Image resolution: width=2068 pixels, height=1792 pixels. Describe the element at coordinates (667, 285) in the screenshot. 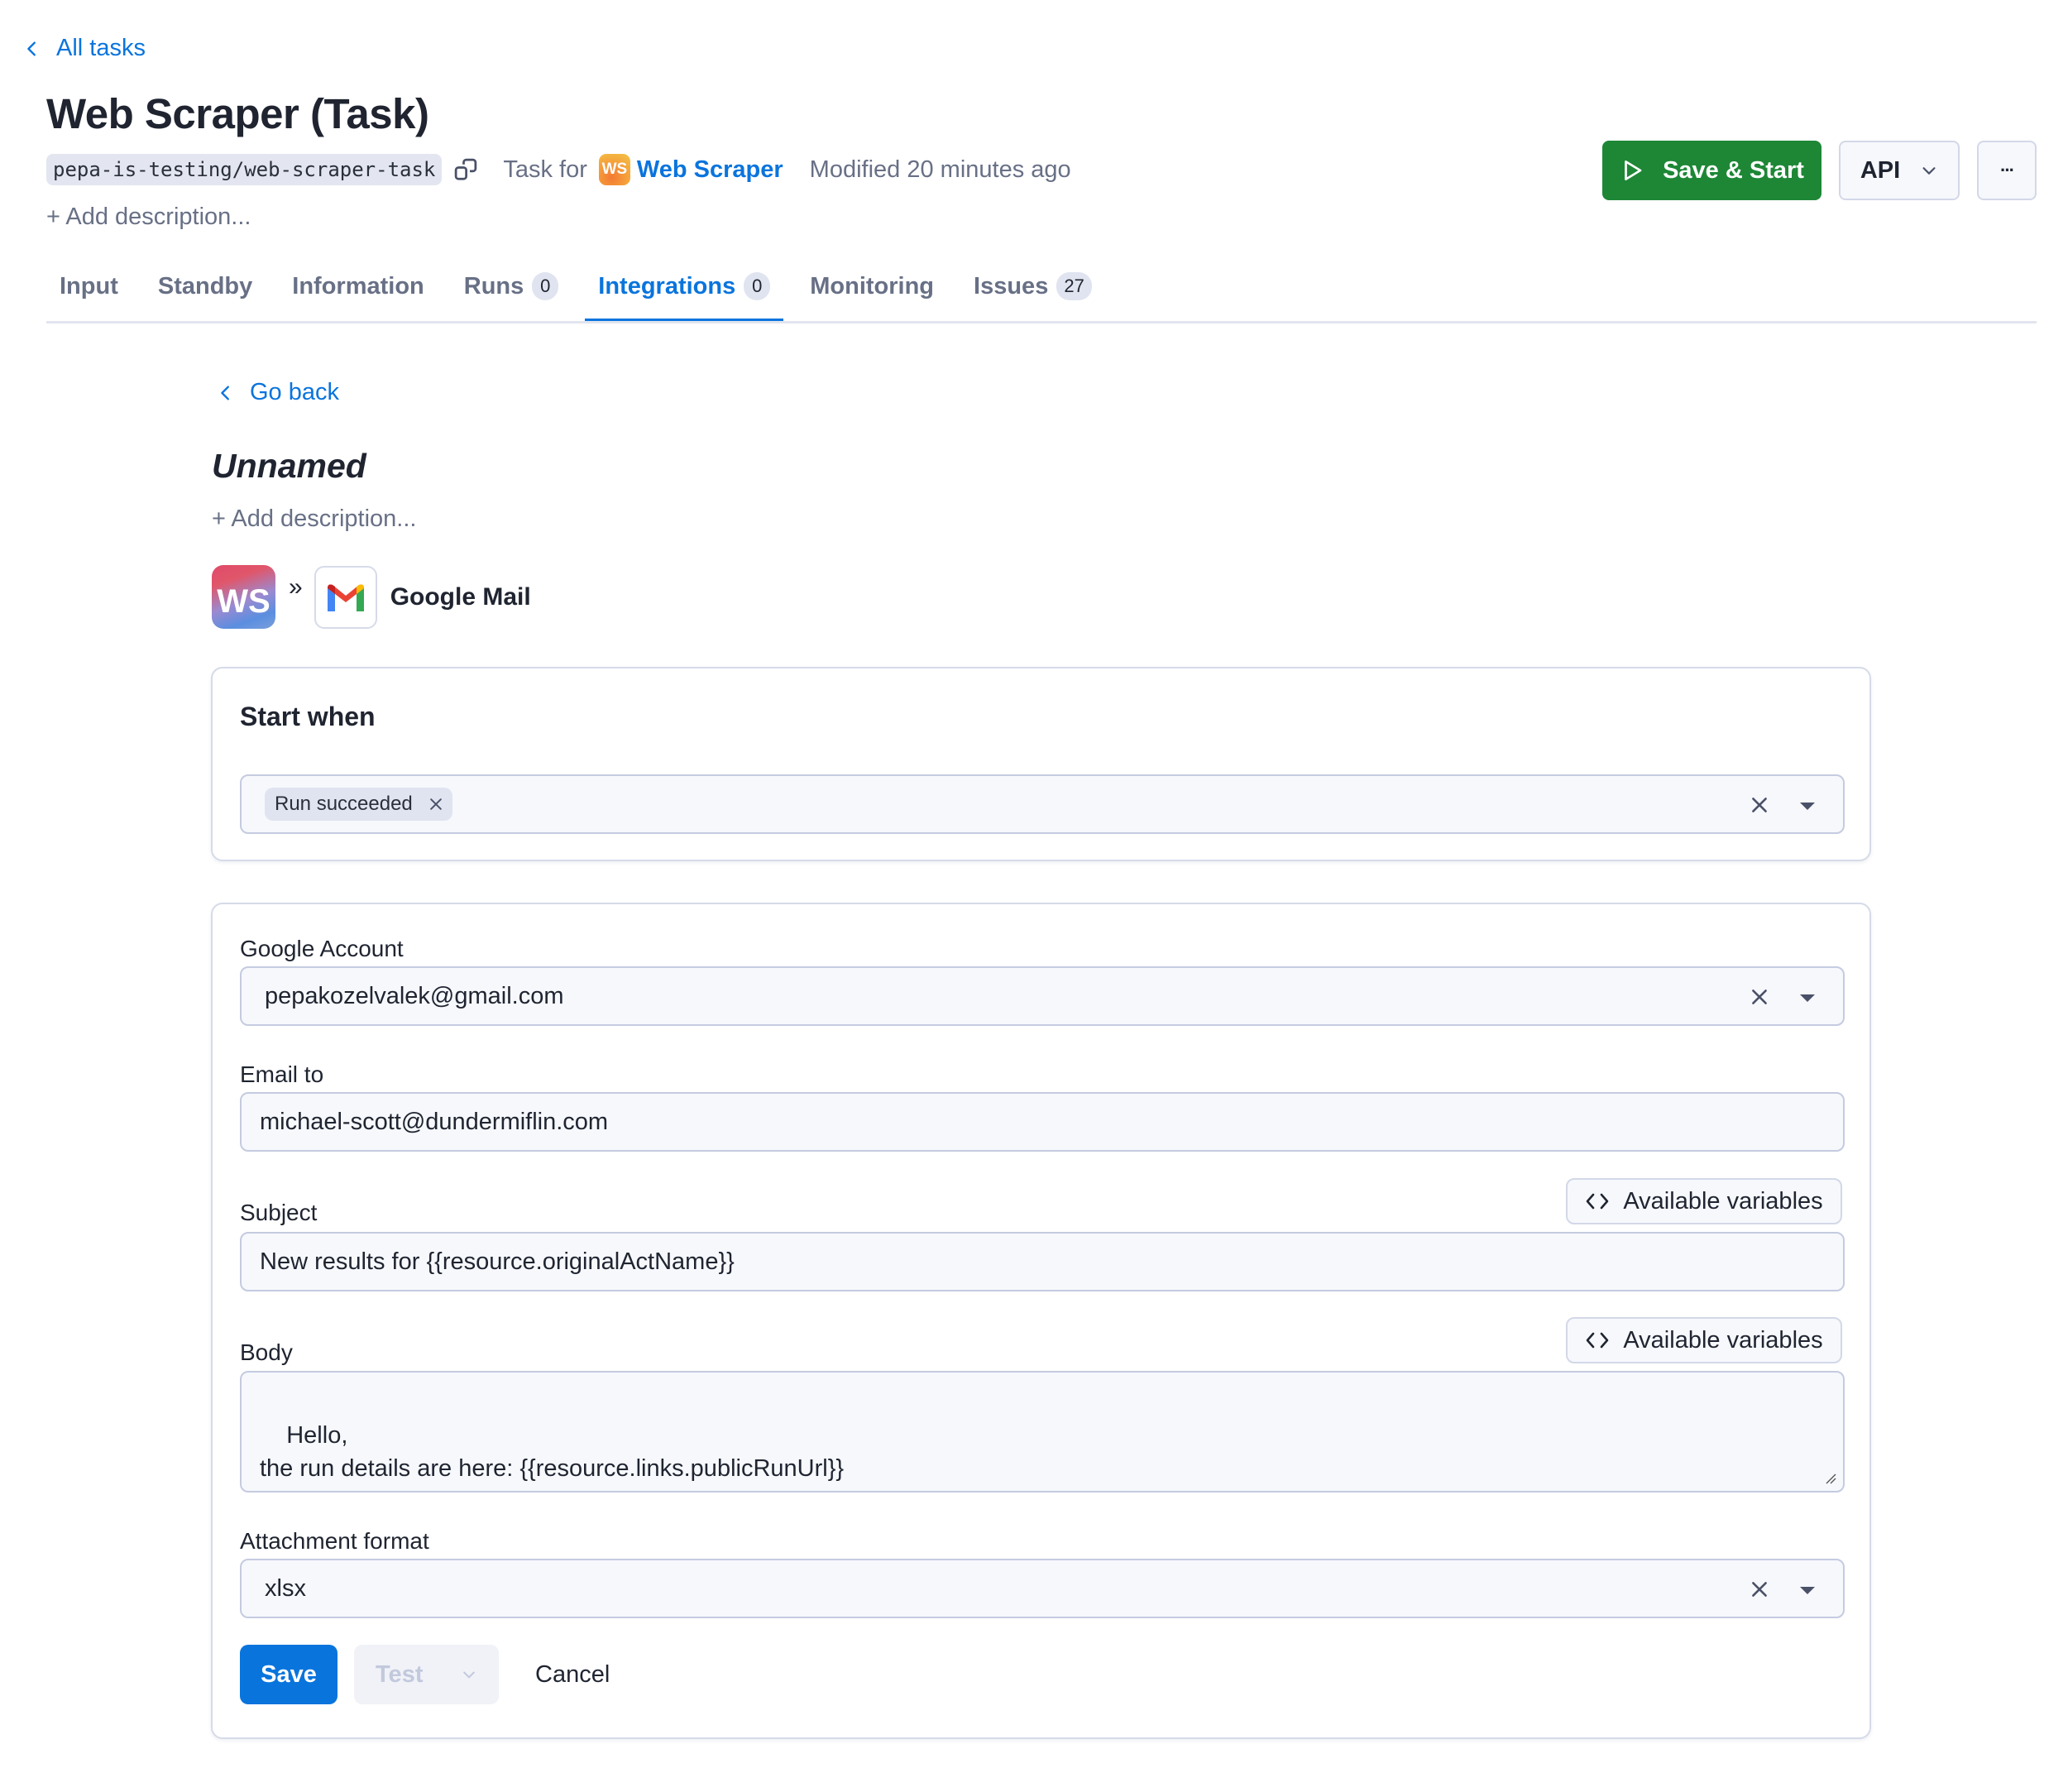

I see `tab-label: Integrations` at that location.